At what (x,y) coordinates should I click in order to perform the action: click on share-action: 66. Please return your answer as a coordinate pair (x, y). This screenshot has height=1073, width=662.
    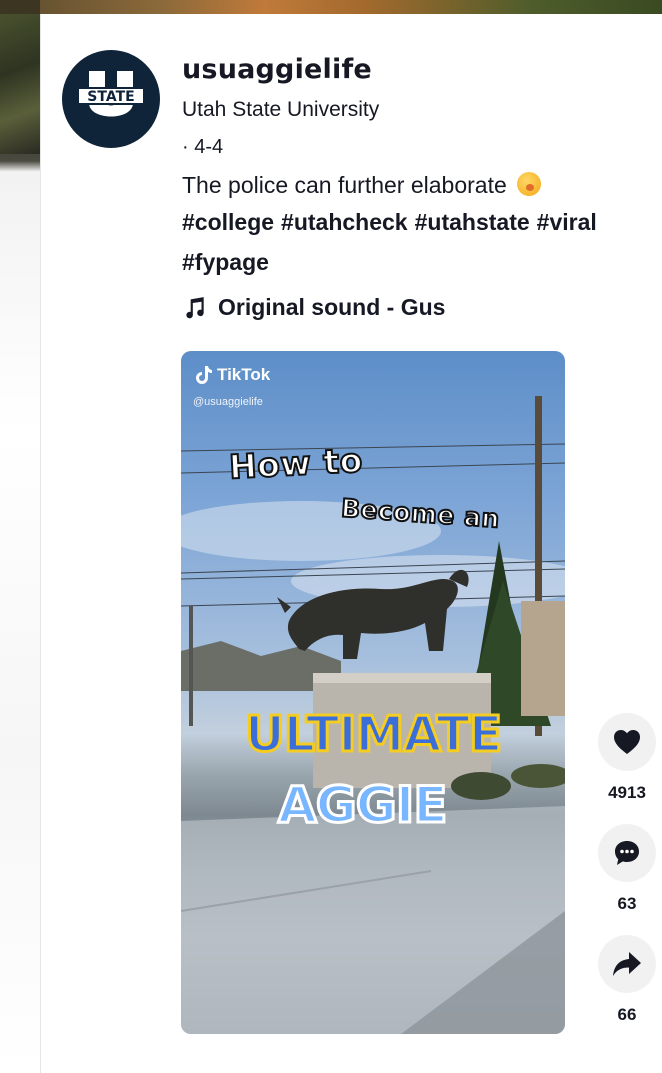
    Looking at the image, I should click on (627, 980).